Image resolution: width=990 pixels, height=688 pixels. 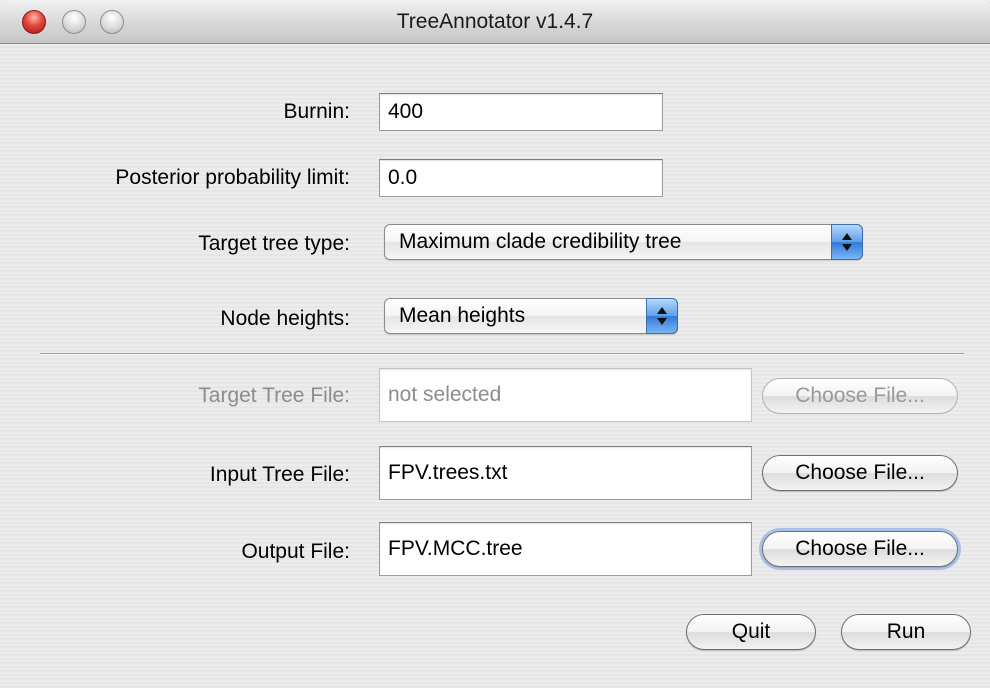 I want to click on input-tree-file-label: Input Tree File:, so click(x=279, y=474).